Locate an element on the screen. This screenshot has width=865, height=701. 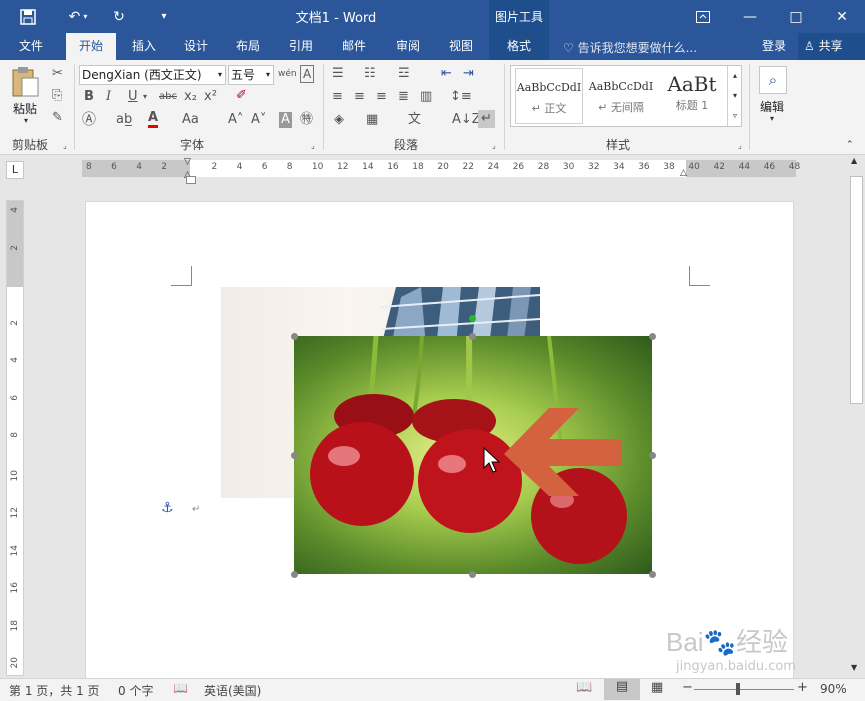
show-marks-icon: ↵ is located at coordinates (486, 119).